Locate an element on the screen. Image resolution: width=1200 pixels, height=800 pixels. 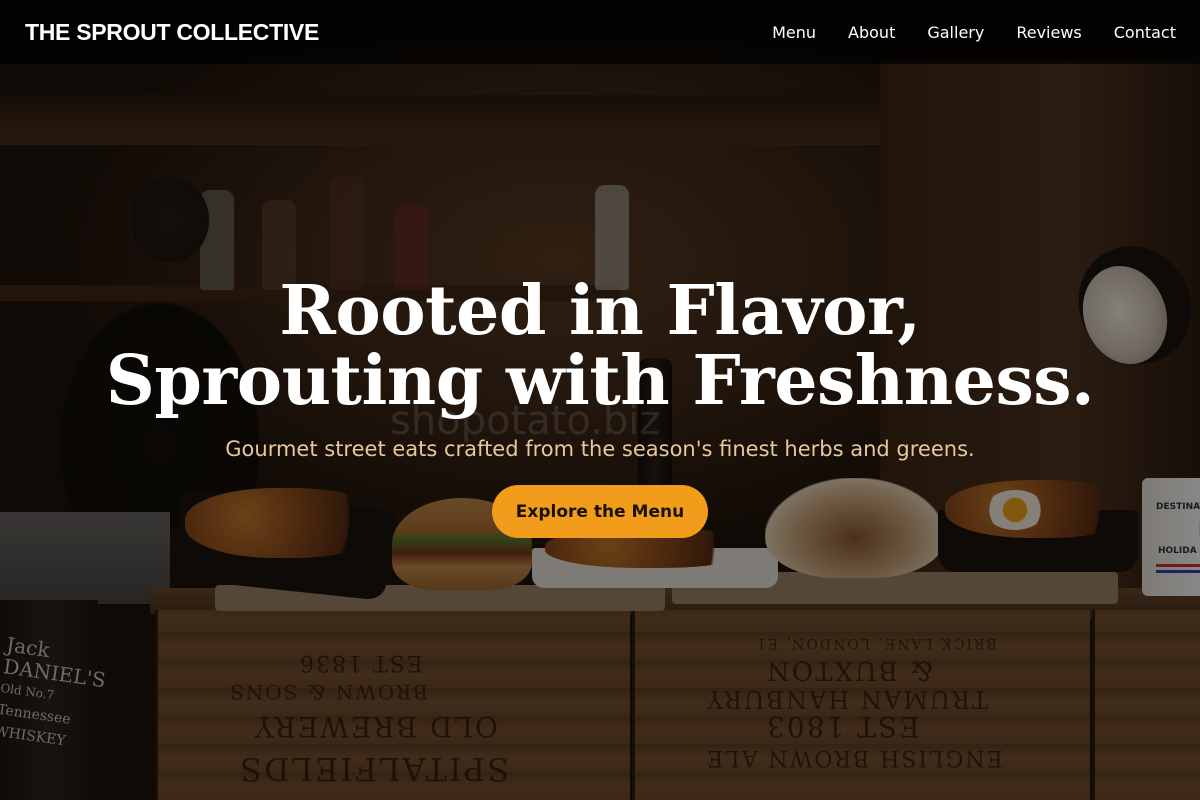
nav-link-contact: Contact is located at coordinates (1145, 32).